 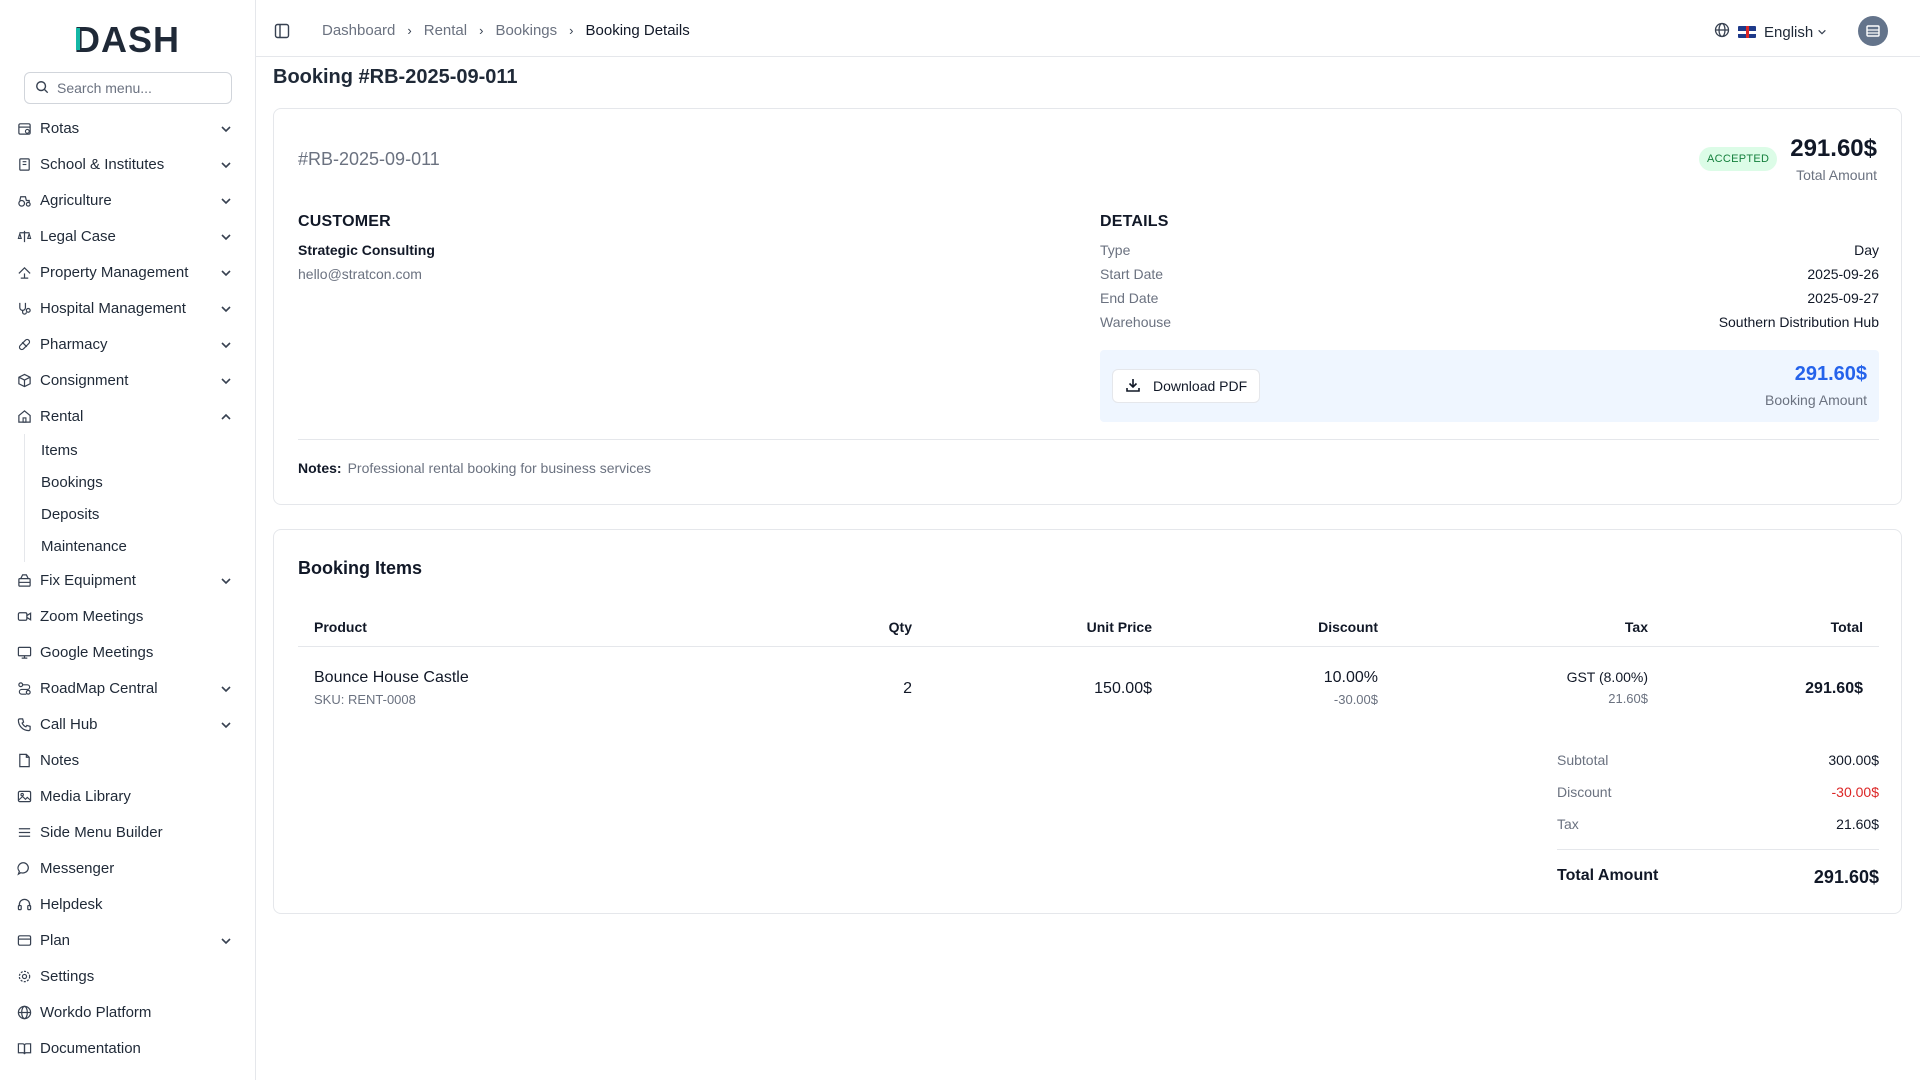 What do you see at coordinates (1186, 386) in the screenshot?
I see `download-pdf-button: Download PDF` at bounding box center [1186, 386].